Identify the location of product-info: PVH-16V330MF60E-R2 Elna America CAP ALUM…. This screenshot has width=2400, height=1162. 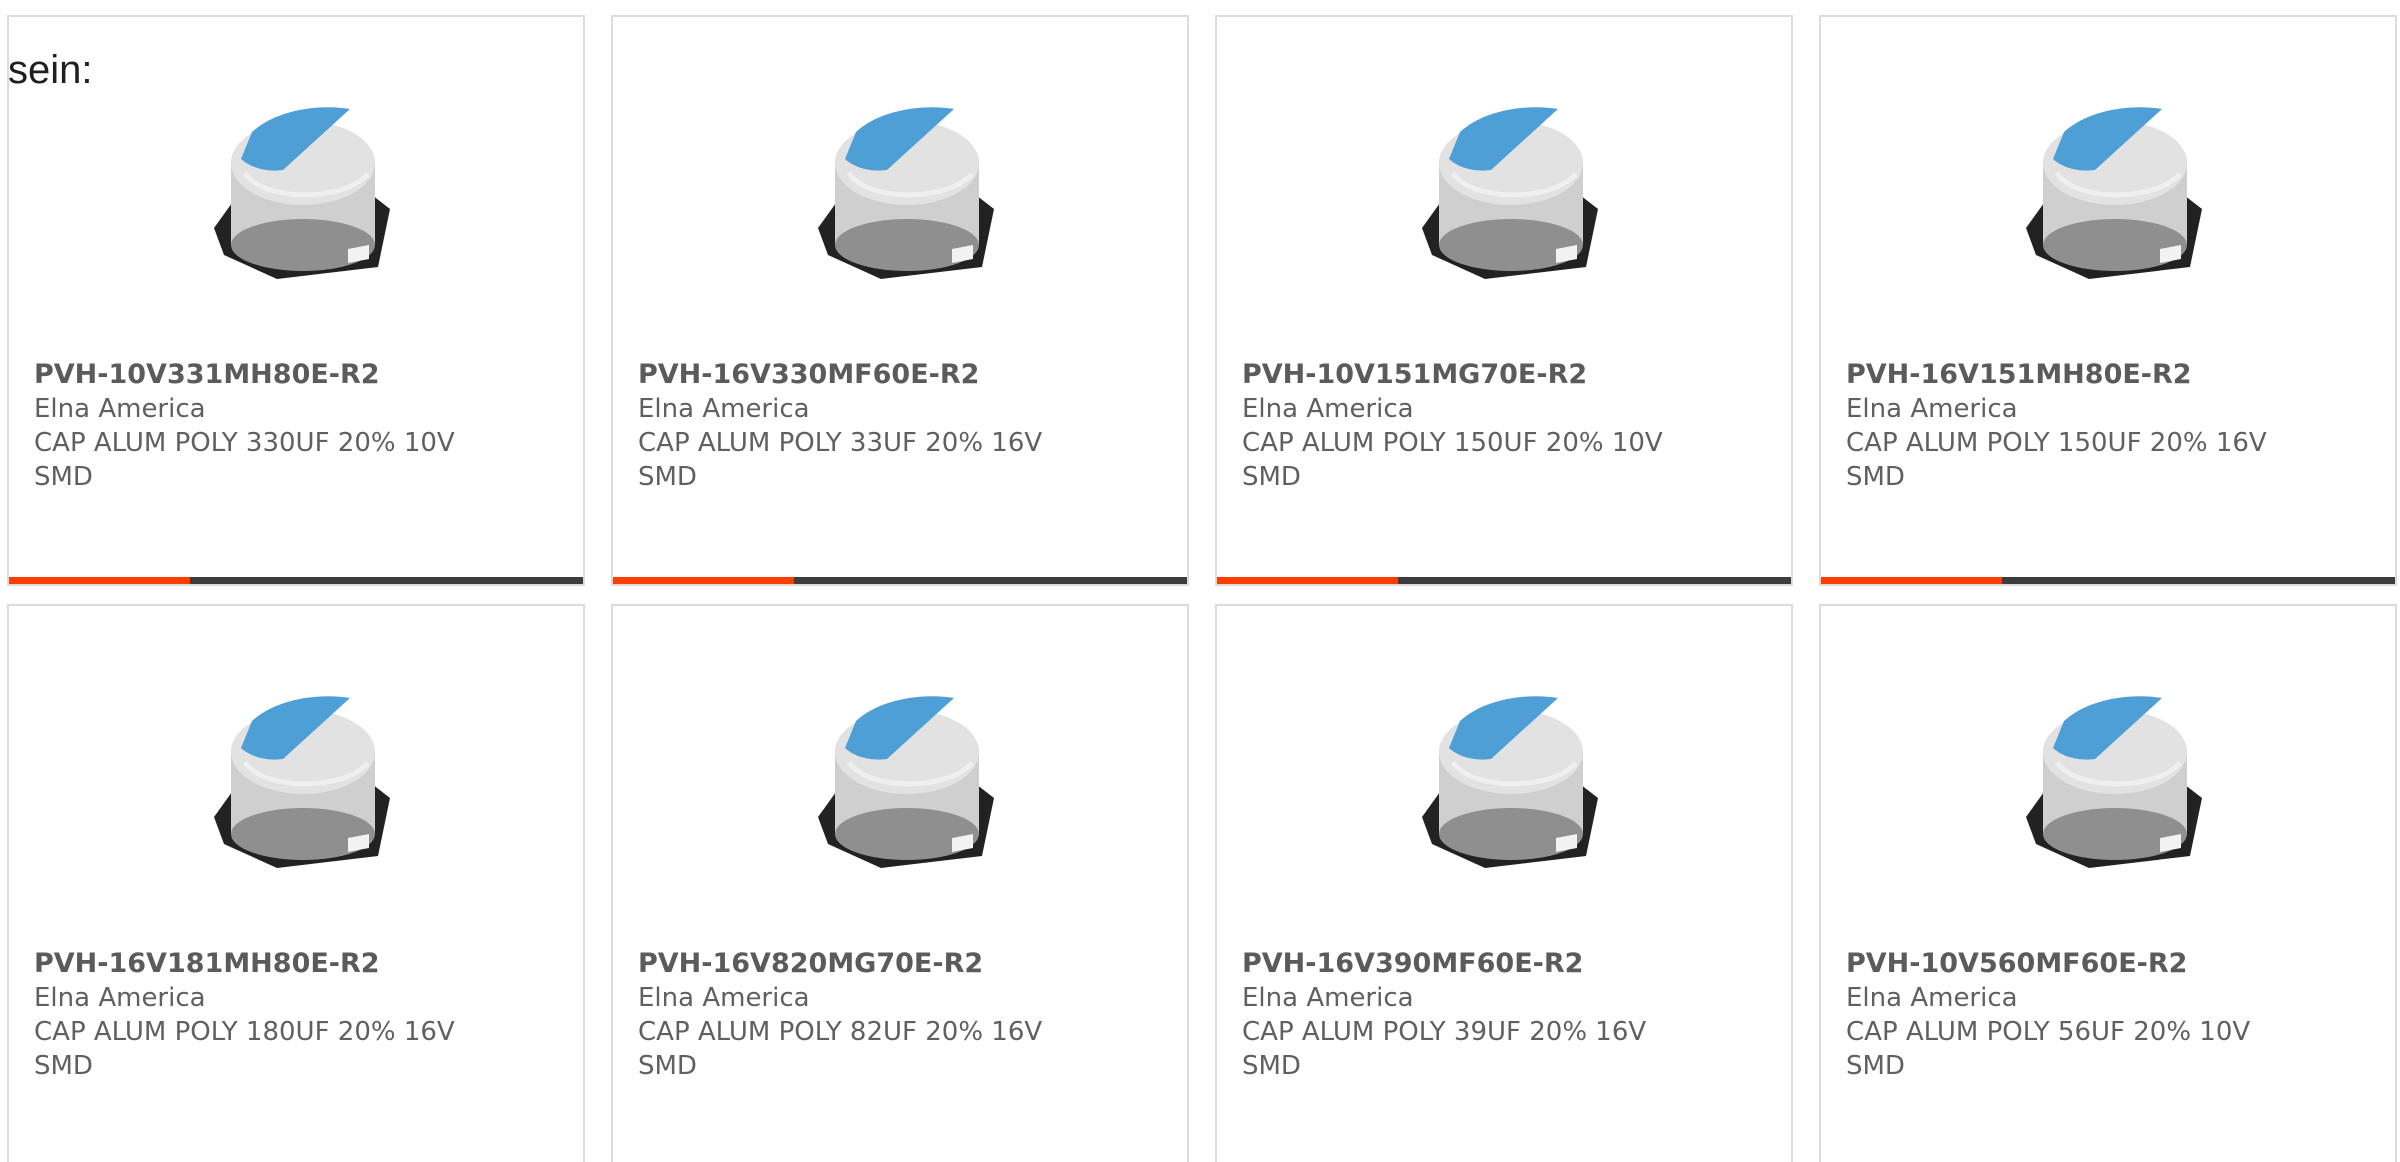
(898, 425).